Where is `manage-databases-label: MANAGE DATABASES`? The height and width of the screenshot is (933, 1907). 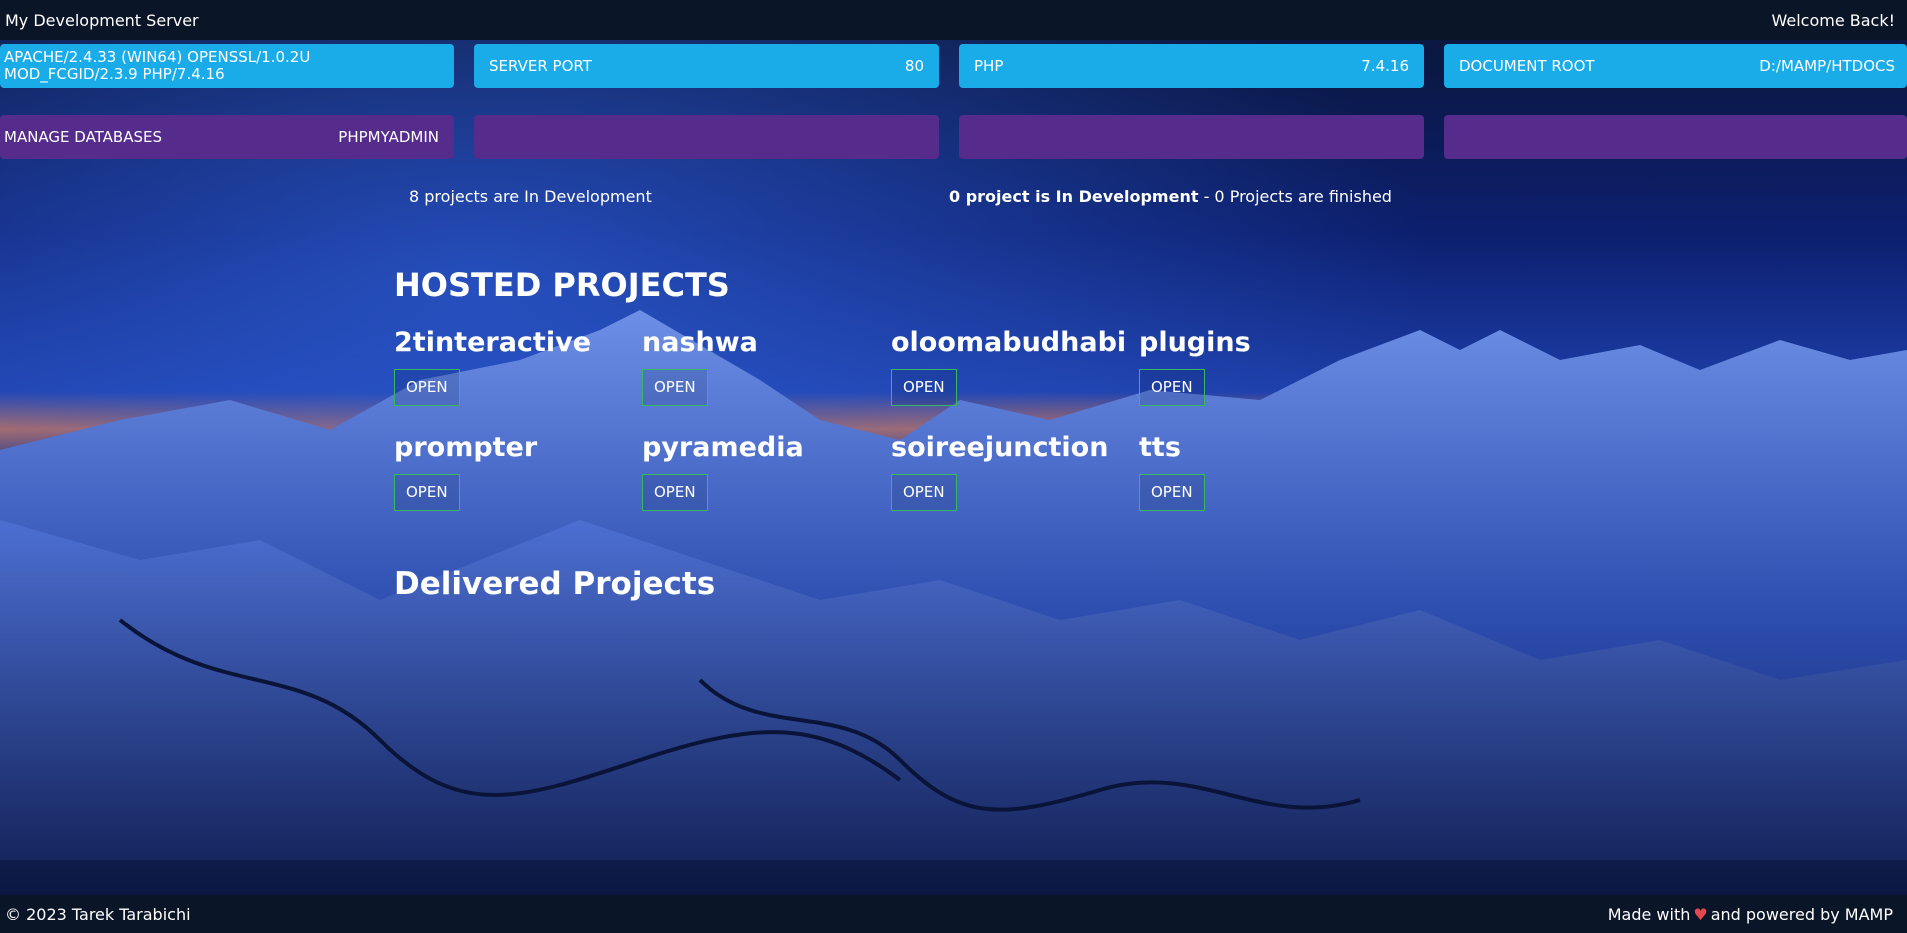 manage-databases-label: MANAGE DATABASES is located at coordinates (83, 137).